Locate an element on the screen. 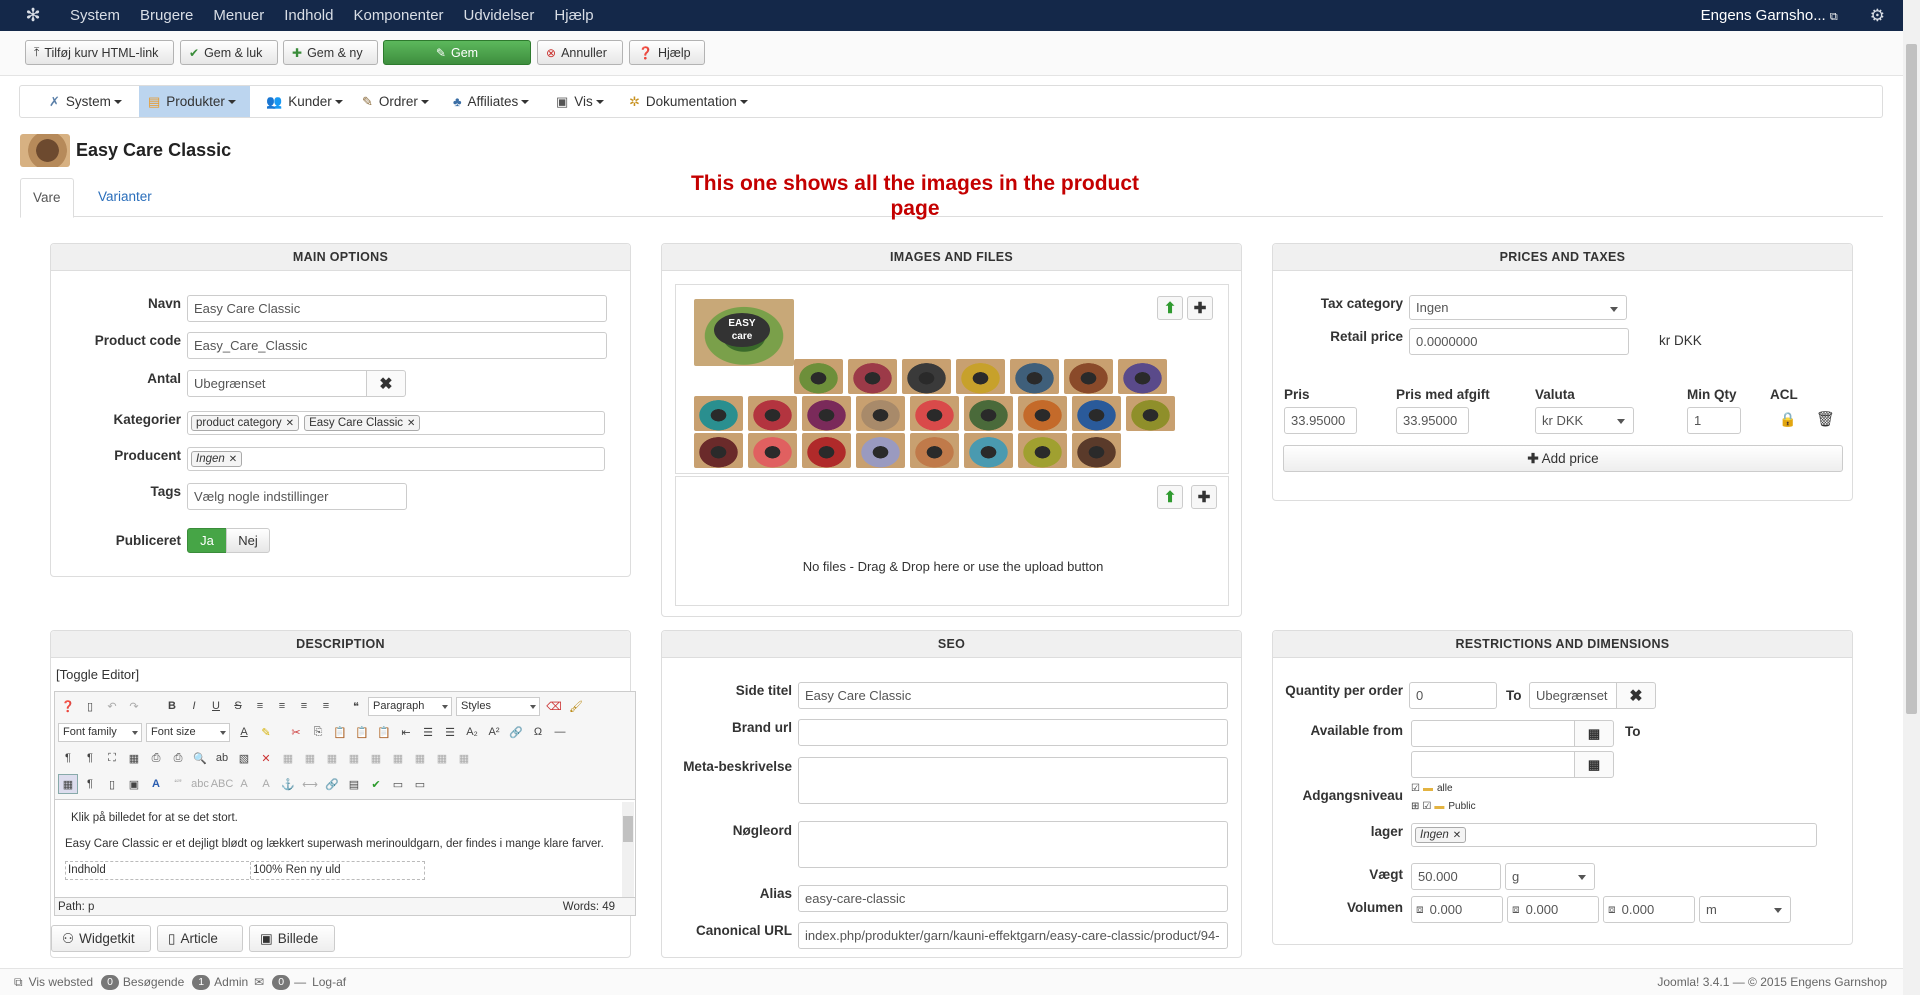 This screenshot has height=995, width=1920. abbr-icon: abc is located at coordinates (200, 784).